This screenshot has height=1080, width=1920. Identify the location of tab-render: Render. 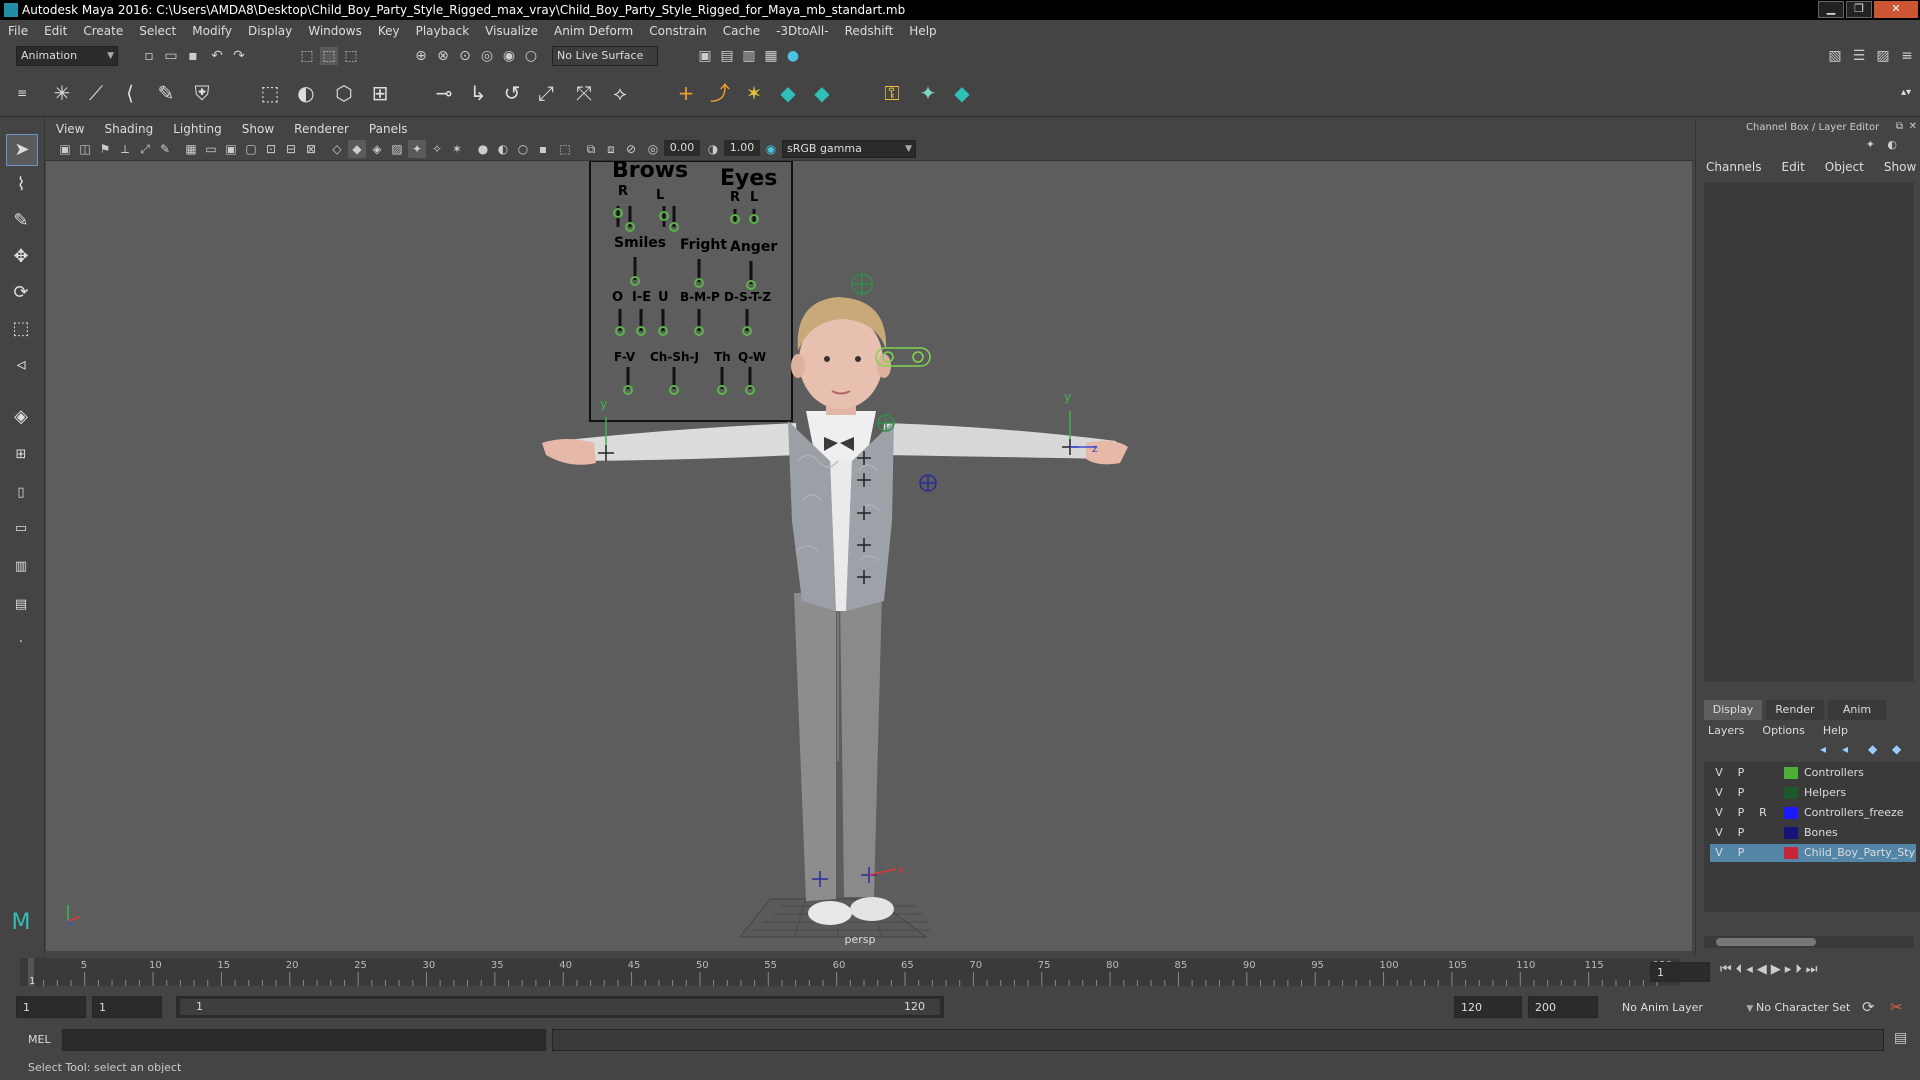
(1795, 710).